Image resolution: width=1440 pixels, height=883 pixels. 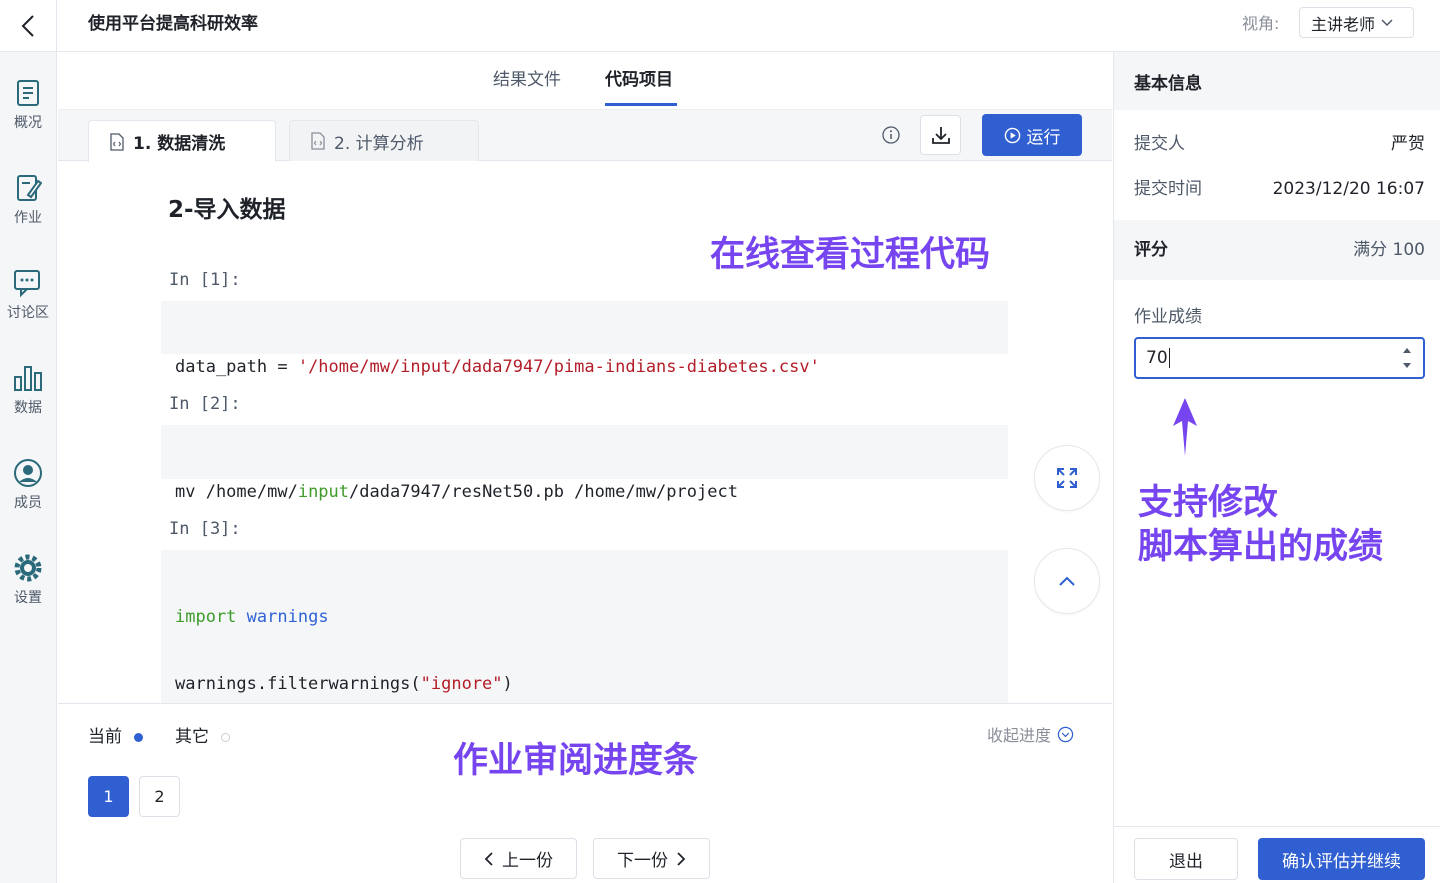 What do you see at coordinates (28, 473) in the screenshot?
I see `member-icon` at bounding box center [28, 473].